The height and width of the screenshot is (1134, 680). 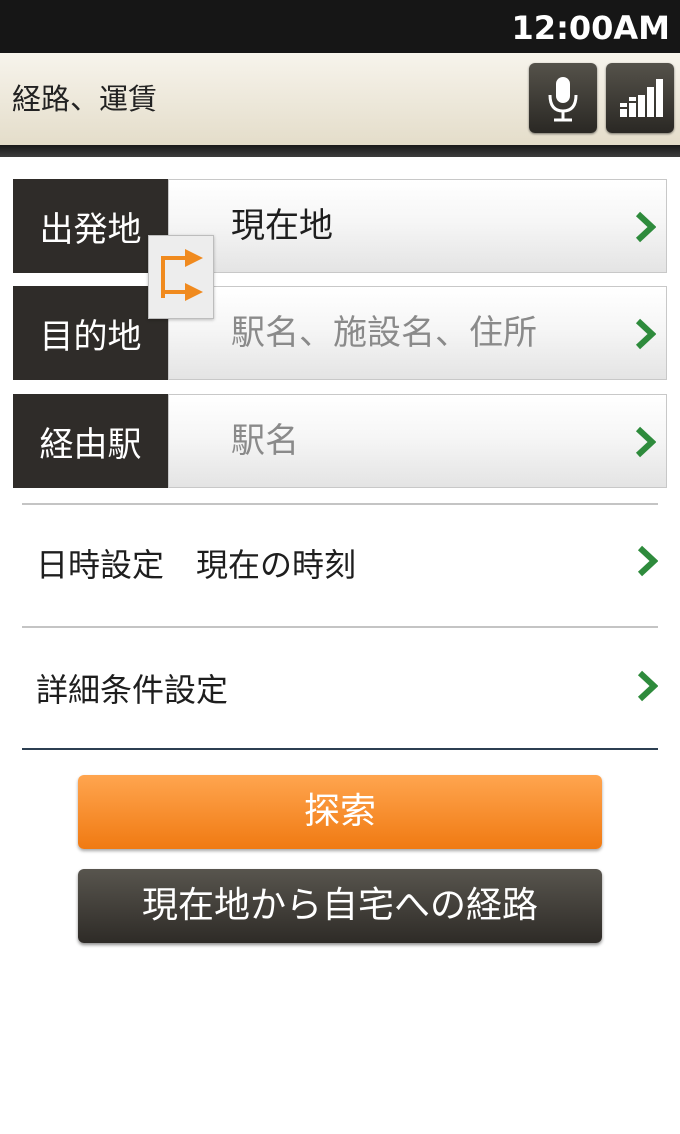 I want to click on bar-steps-icon, so click(x=641, y=98).